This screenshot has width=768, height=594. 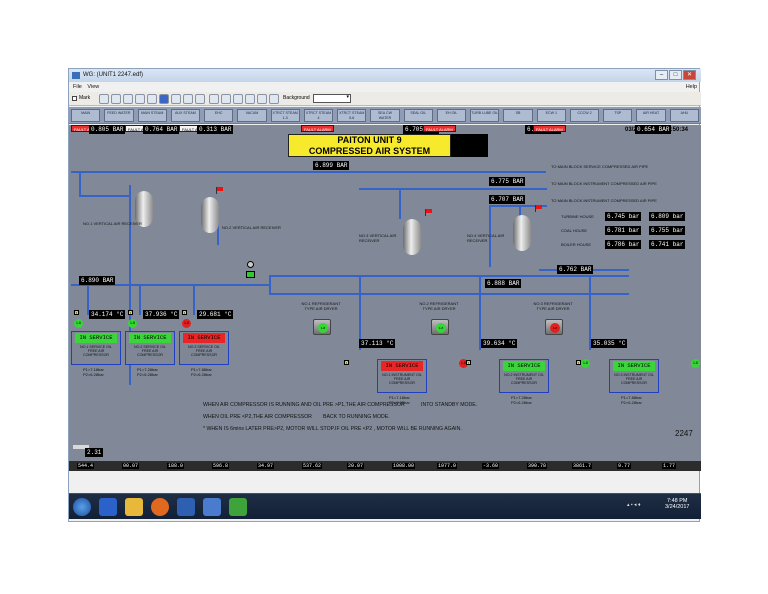 I want to click on media-icon, so click(x=186, y=507).